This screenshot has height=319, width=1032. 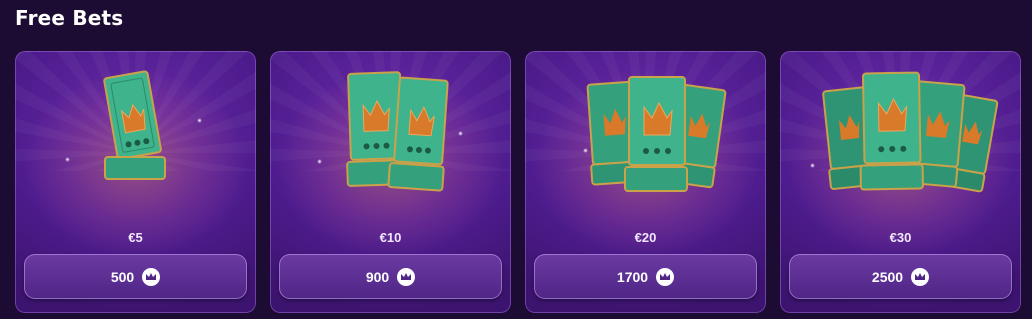 What do you see at coordinates (135, 276) in the screenshot?
I see `buy-button: 500` at bounding box center [135, 276].